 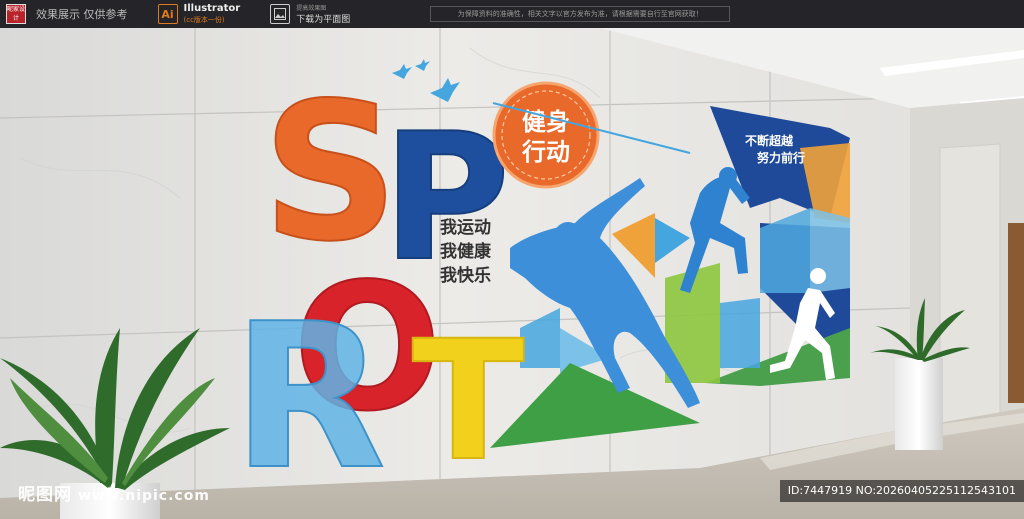 I want to click on illustrator-label: Illustrator (cc版本一份), so click(x=212, y=13).